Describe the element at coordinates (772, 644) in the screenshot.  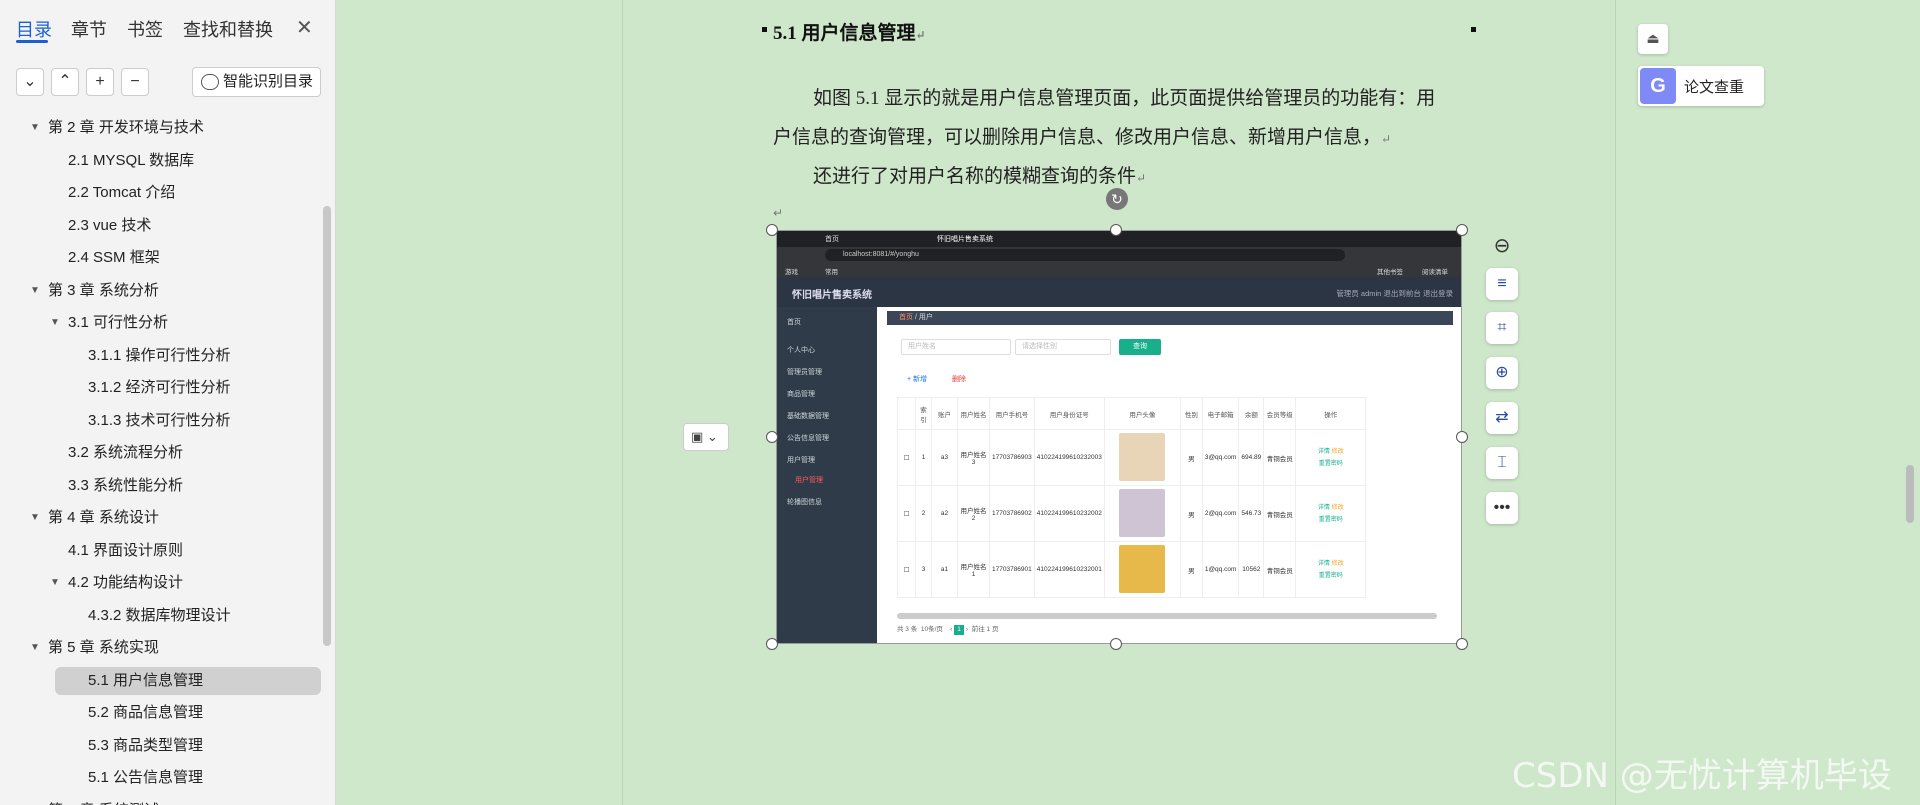
I see `resize-handle-bl` at that location.